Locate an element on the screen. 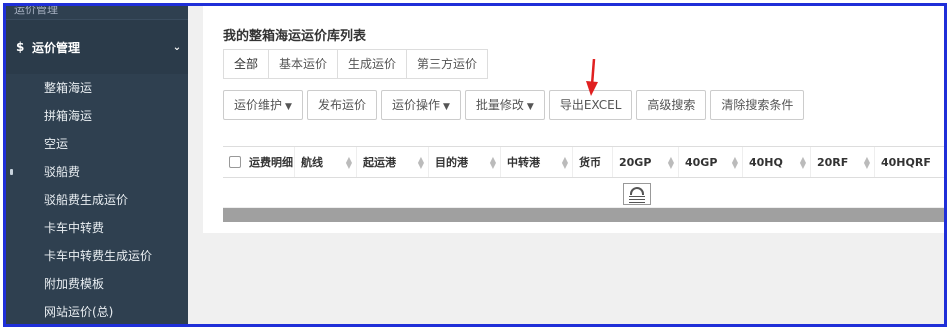  sidebar-item-lcl-sea: 拼箱海运 is located at coordinates (97, 116).